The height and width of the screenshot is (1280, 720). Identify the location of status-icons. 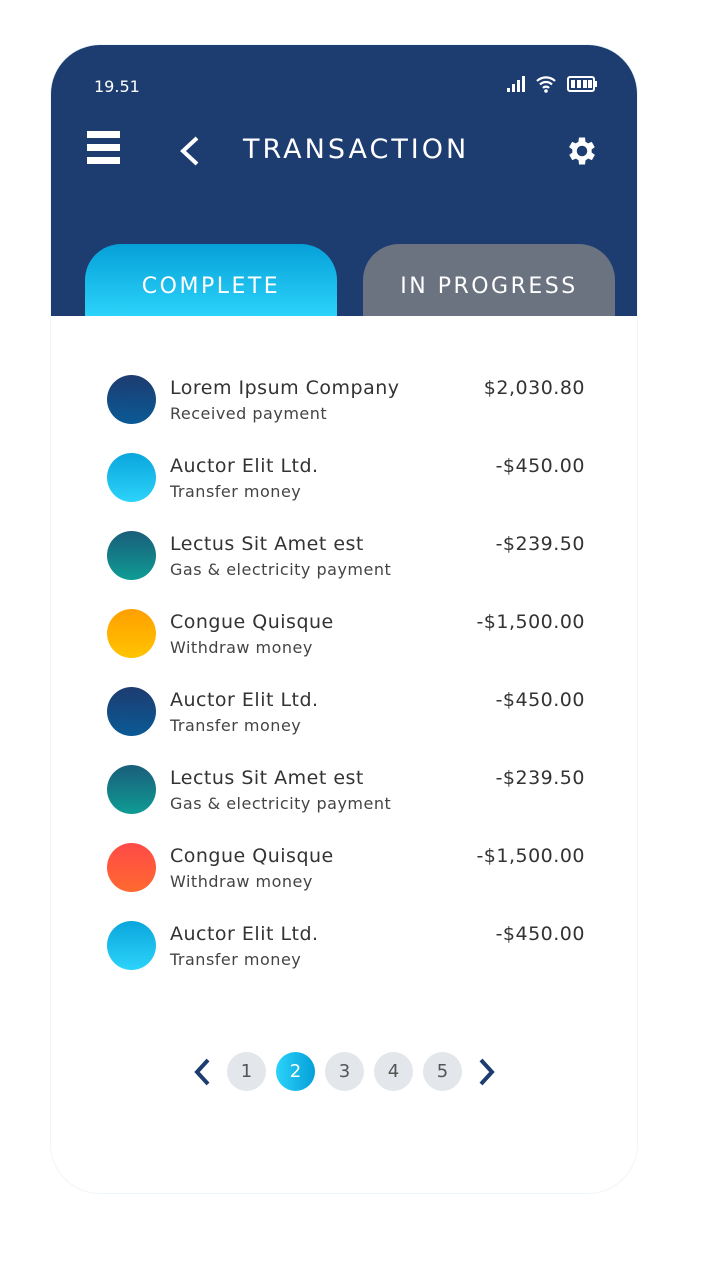
(552, 84).